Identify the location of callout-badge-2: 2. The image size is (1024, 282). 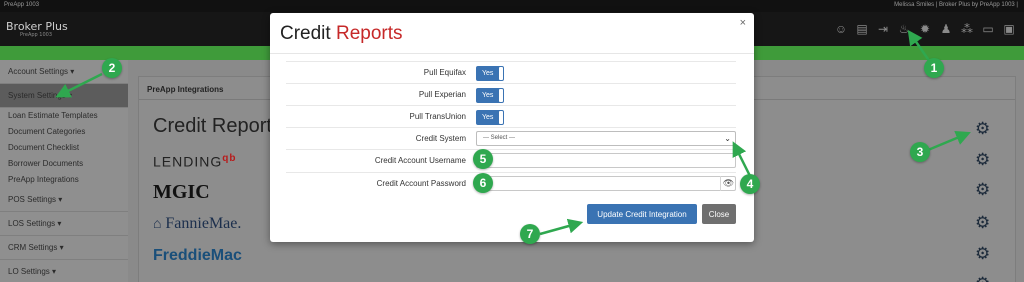
(112, 68).